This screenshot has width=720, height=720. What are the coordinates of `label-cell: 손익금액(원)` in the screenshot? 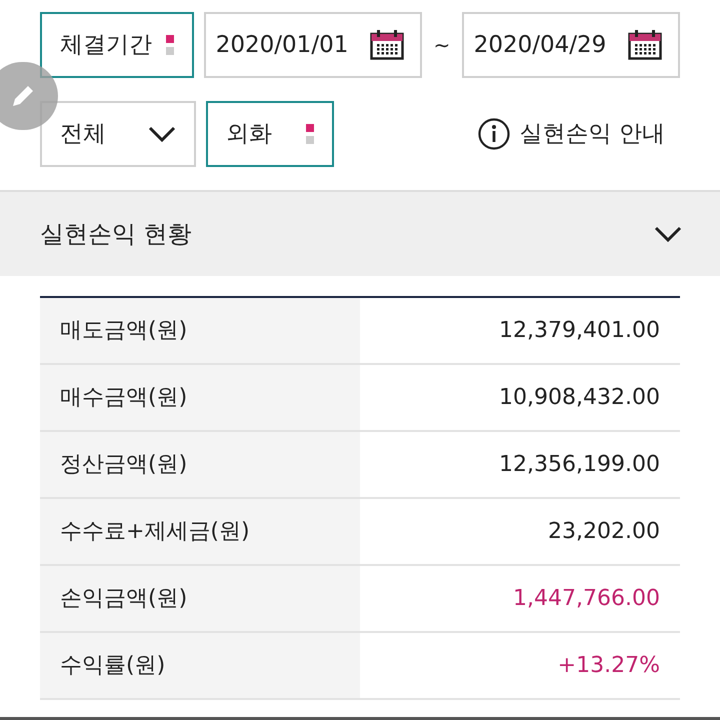 It's located at (200, 598).